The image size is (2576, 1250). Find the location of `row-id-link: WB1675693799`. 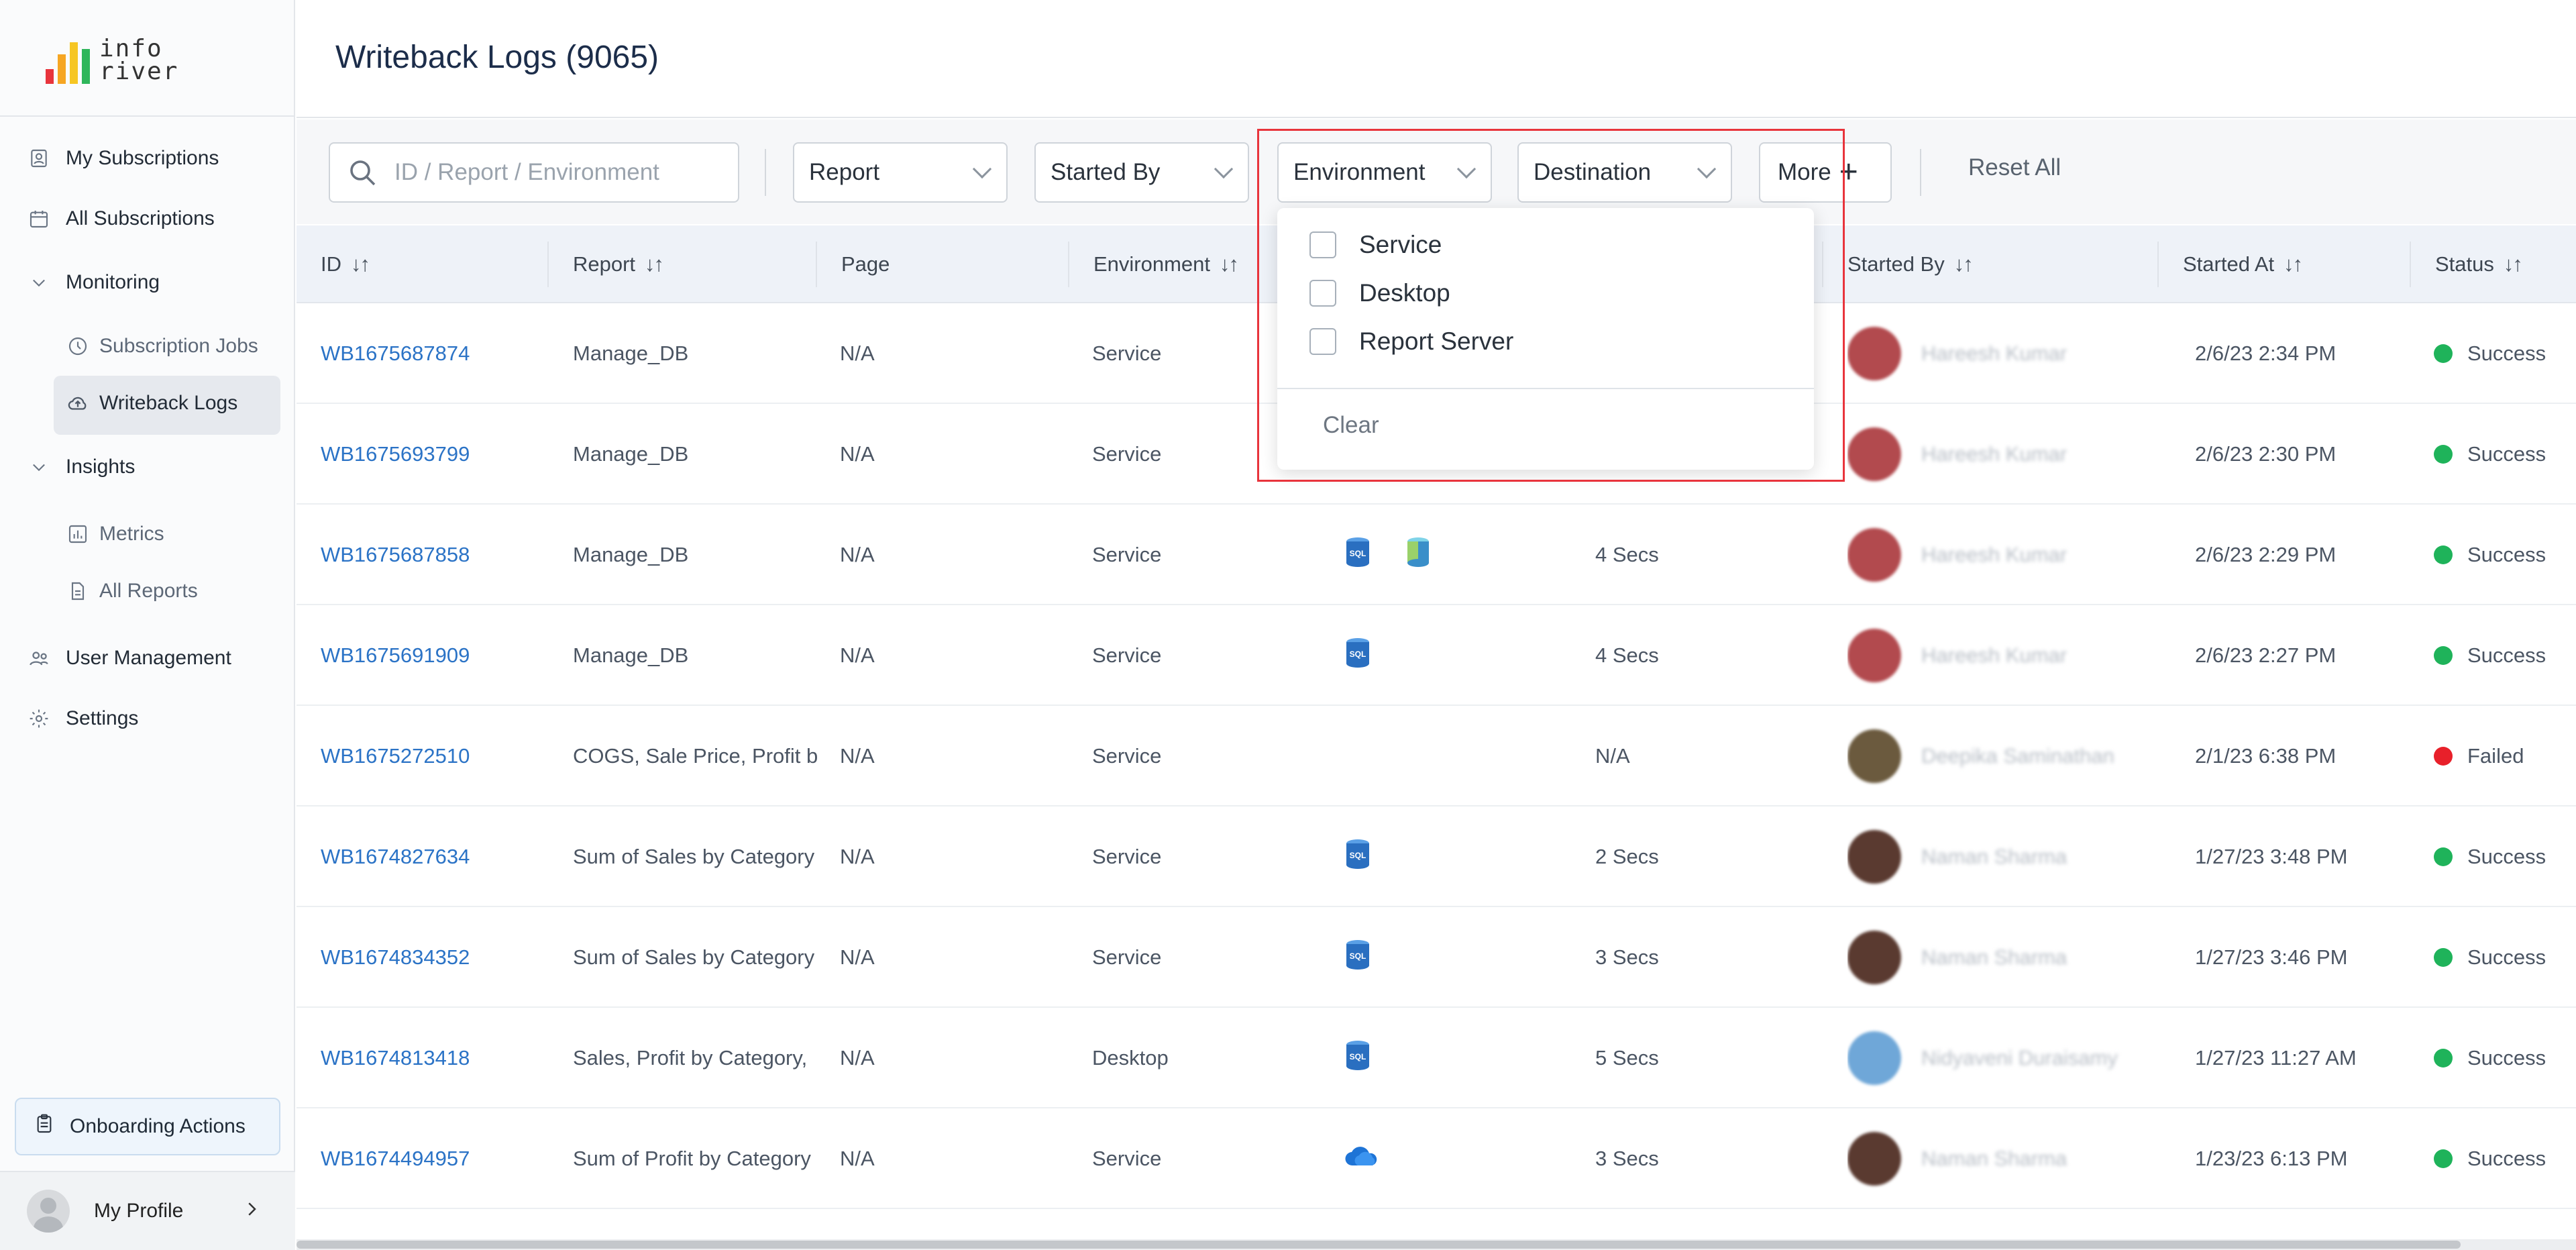

row-id-link: WB1675693799 is located at coordinates (441, 454).